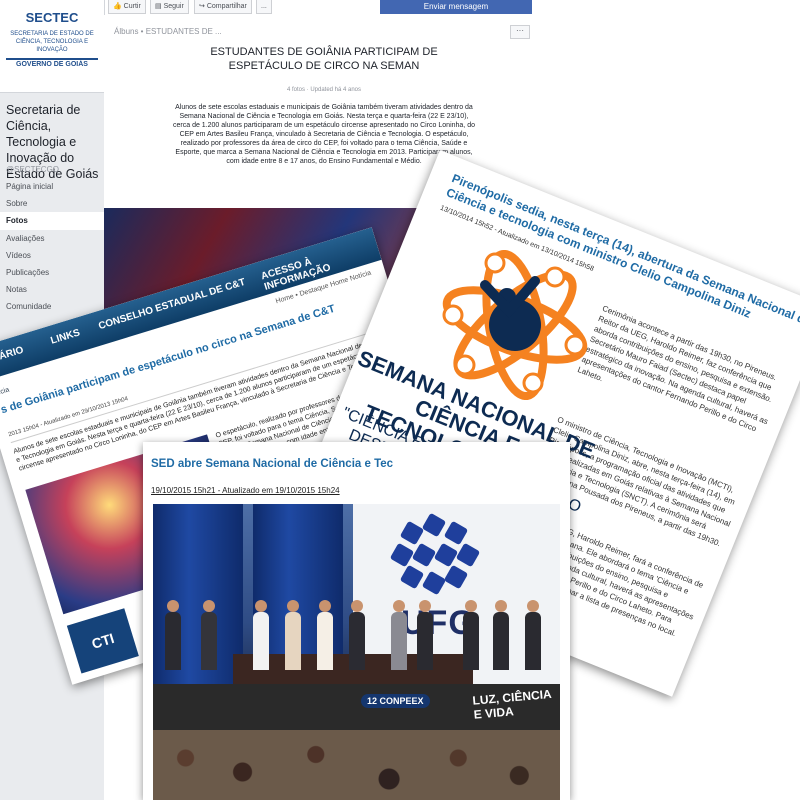  Describe the element at coordinates (65, 336) in the screenshot. I see `nav-links: LINKS` at that location.